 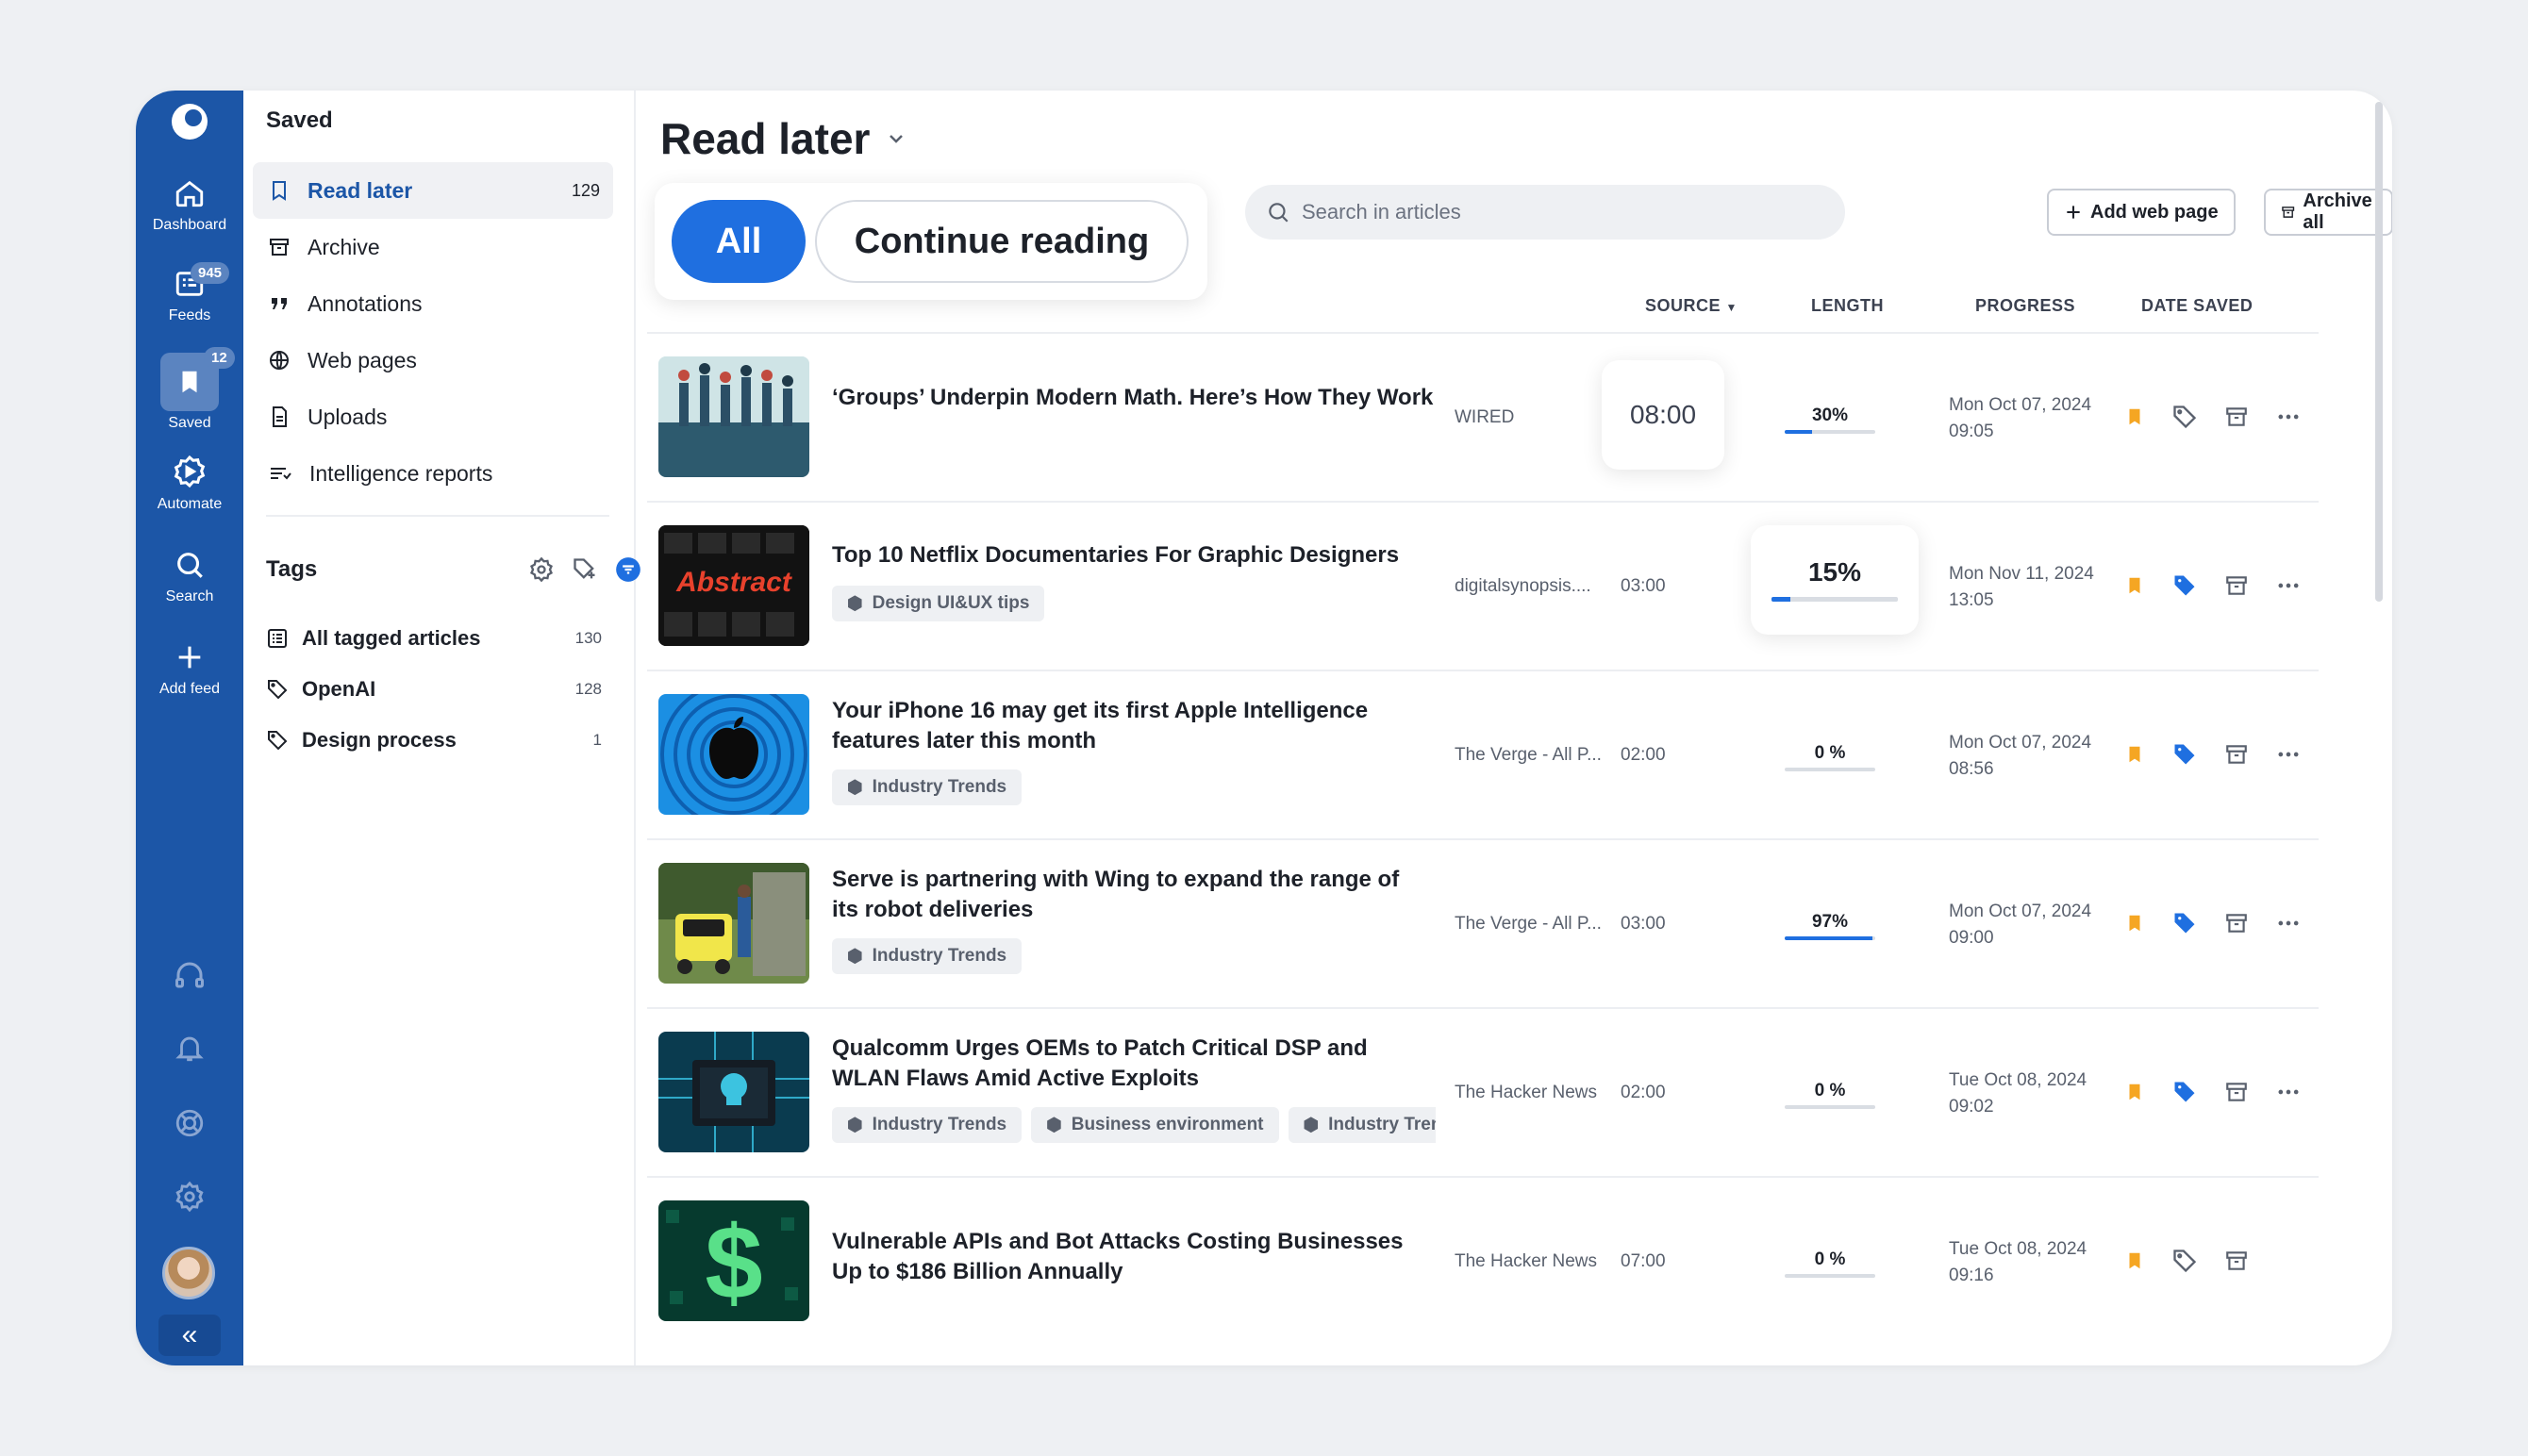 I want to click on column-source: SOURCE ▼, so click(x=1691, y=306).